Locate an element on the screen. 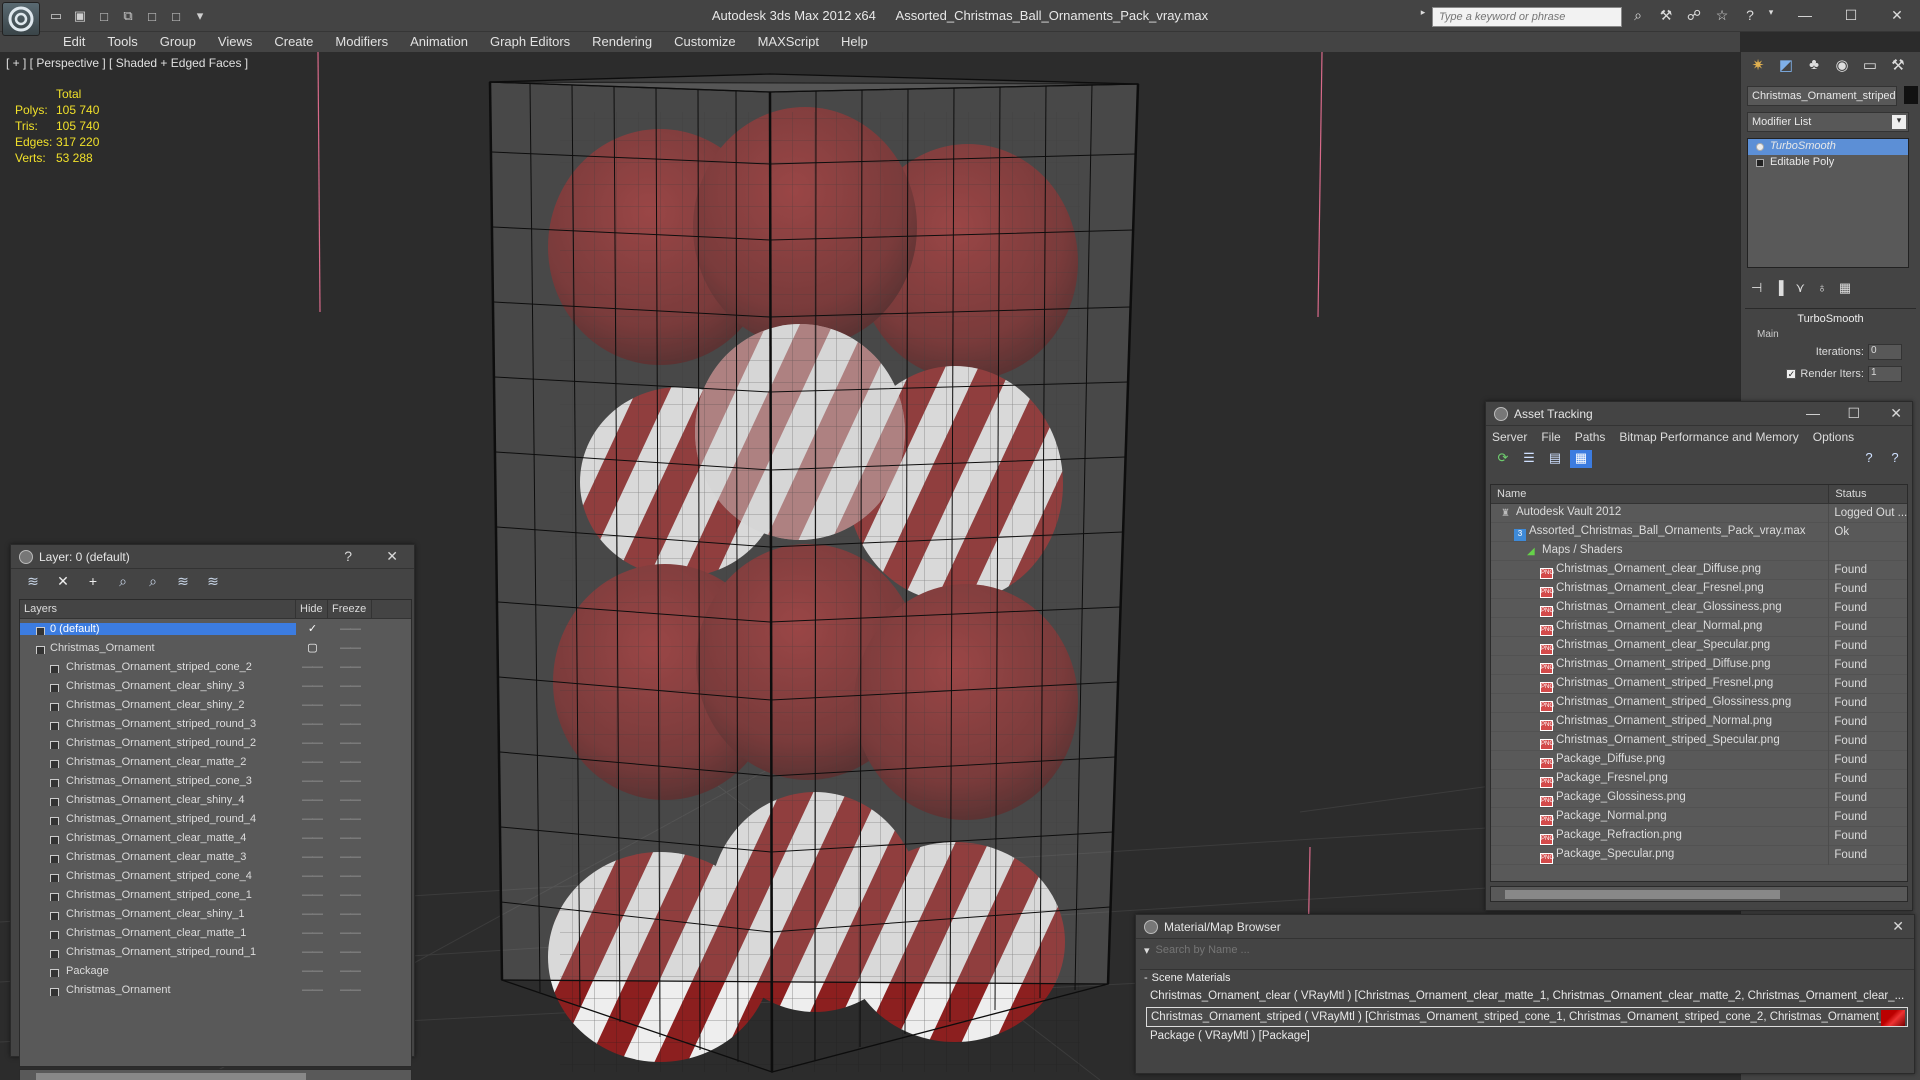 This screenshot has width=1920, height=1080. thumbnail-view-icon: ▤ is located at coordinates (1555, 459).